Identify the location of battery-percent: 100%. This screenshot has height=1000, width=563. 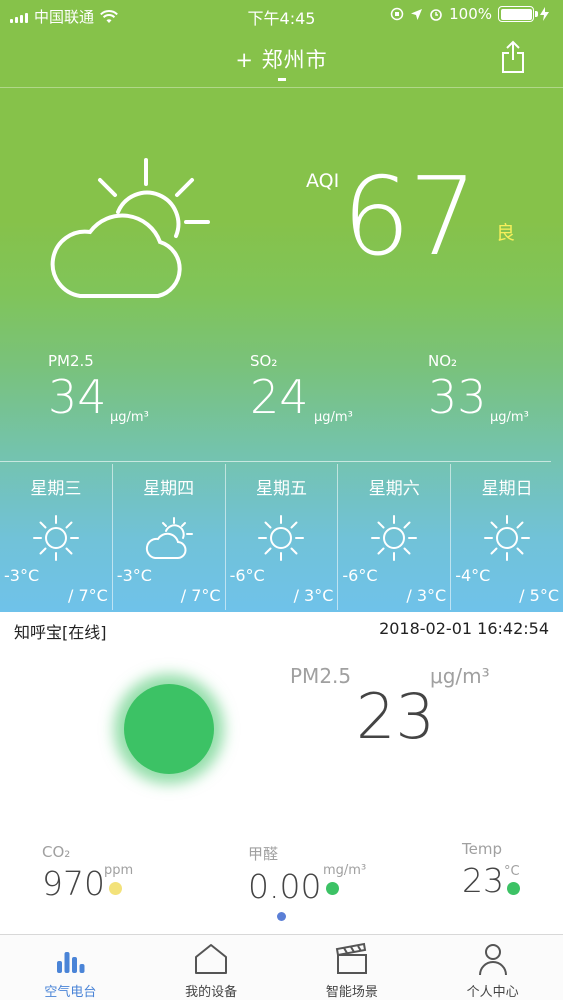
(470, 14).